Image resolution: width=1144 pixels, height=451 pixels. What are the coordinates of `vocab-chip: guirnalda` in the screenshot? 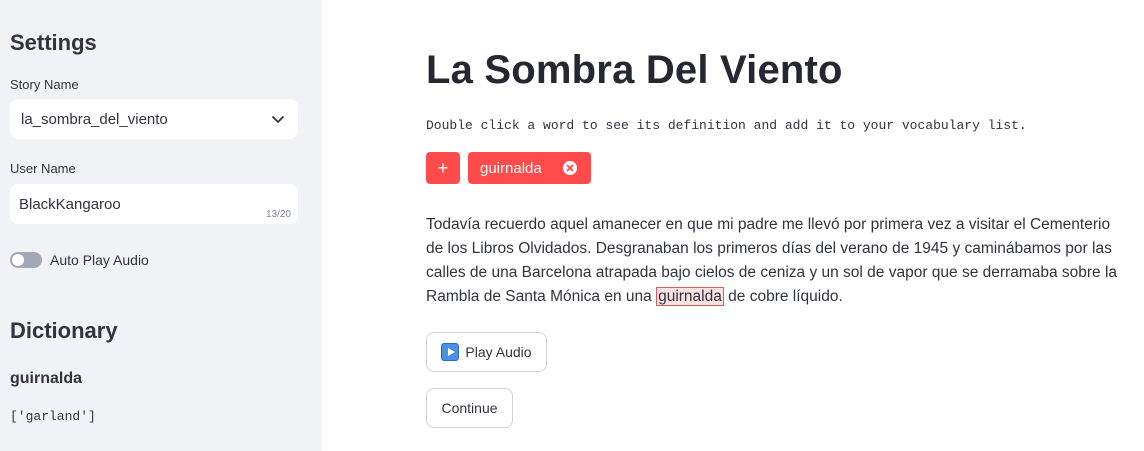 It's located at (529, 168).